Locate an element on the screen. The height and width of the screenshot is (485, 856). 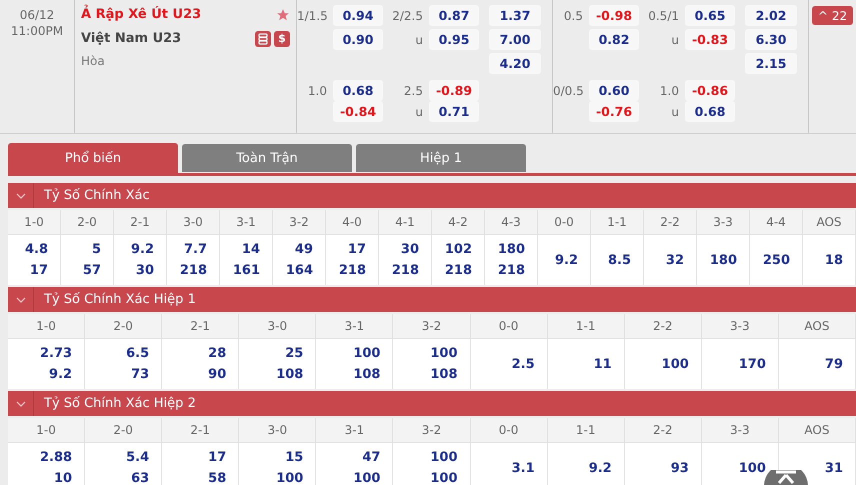
odds-value: 31 is located at coordinates (833, 468).